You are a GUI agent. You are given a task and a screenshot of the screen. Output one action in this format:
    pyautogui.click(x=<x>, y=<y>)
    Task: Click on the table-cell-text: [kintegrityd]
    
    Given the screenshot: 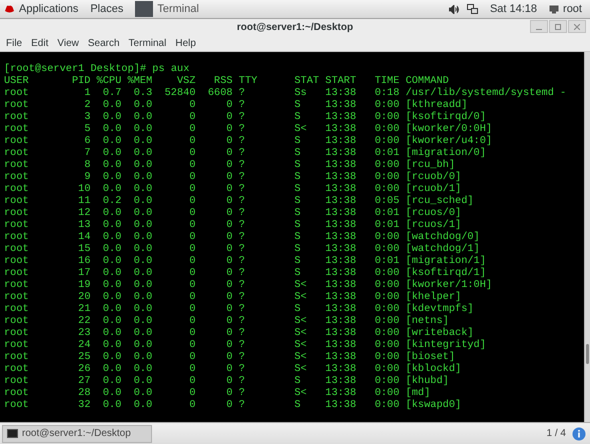 What is the action you would take?
    pyautogui.click(x=445, y=345)
    